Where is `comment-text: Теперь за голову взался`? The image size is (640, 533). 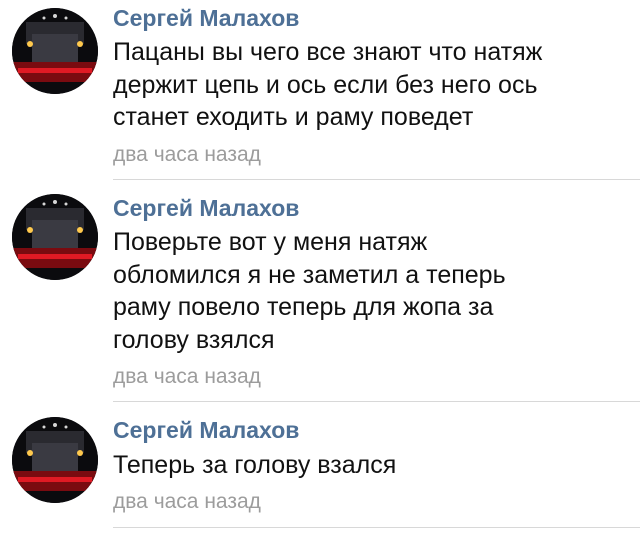 comment-text: Теперь за голову взался is located at coordinates (255, 465).